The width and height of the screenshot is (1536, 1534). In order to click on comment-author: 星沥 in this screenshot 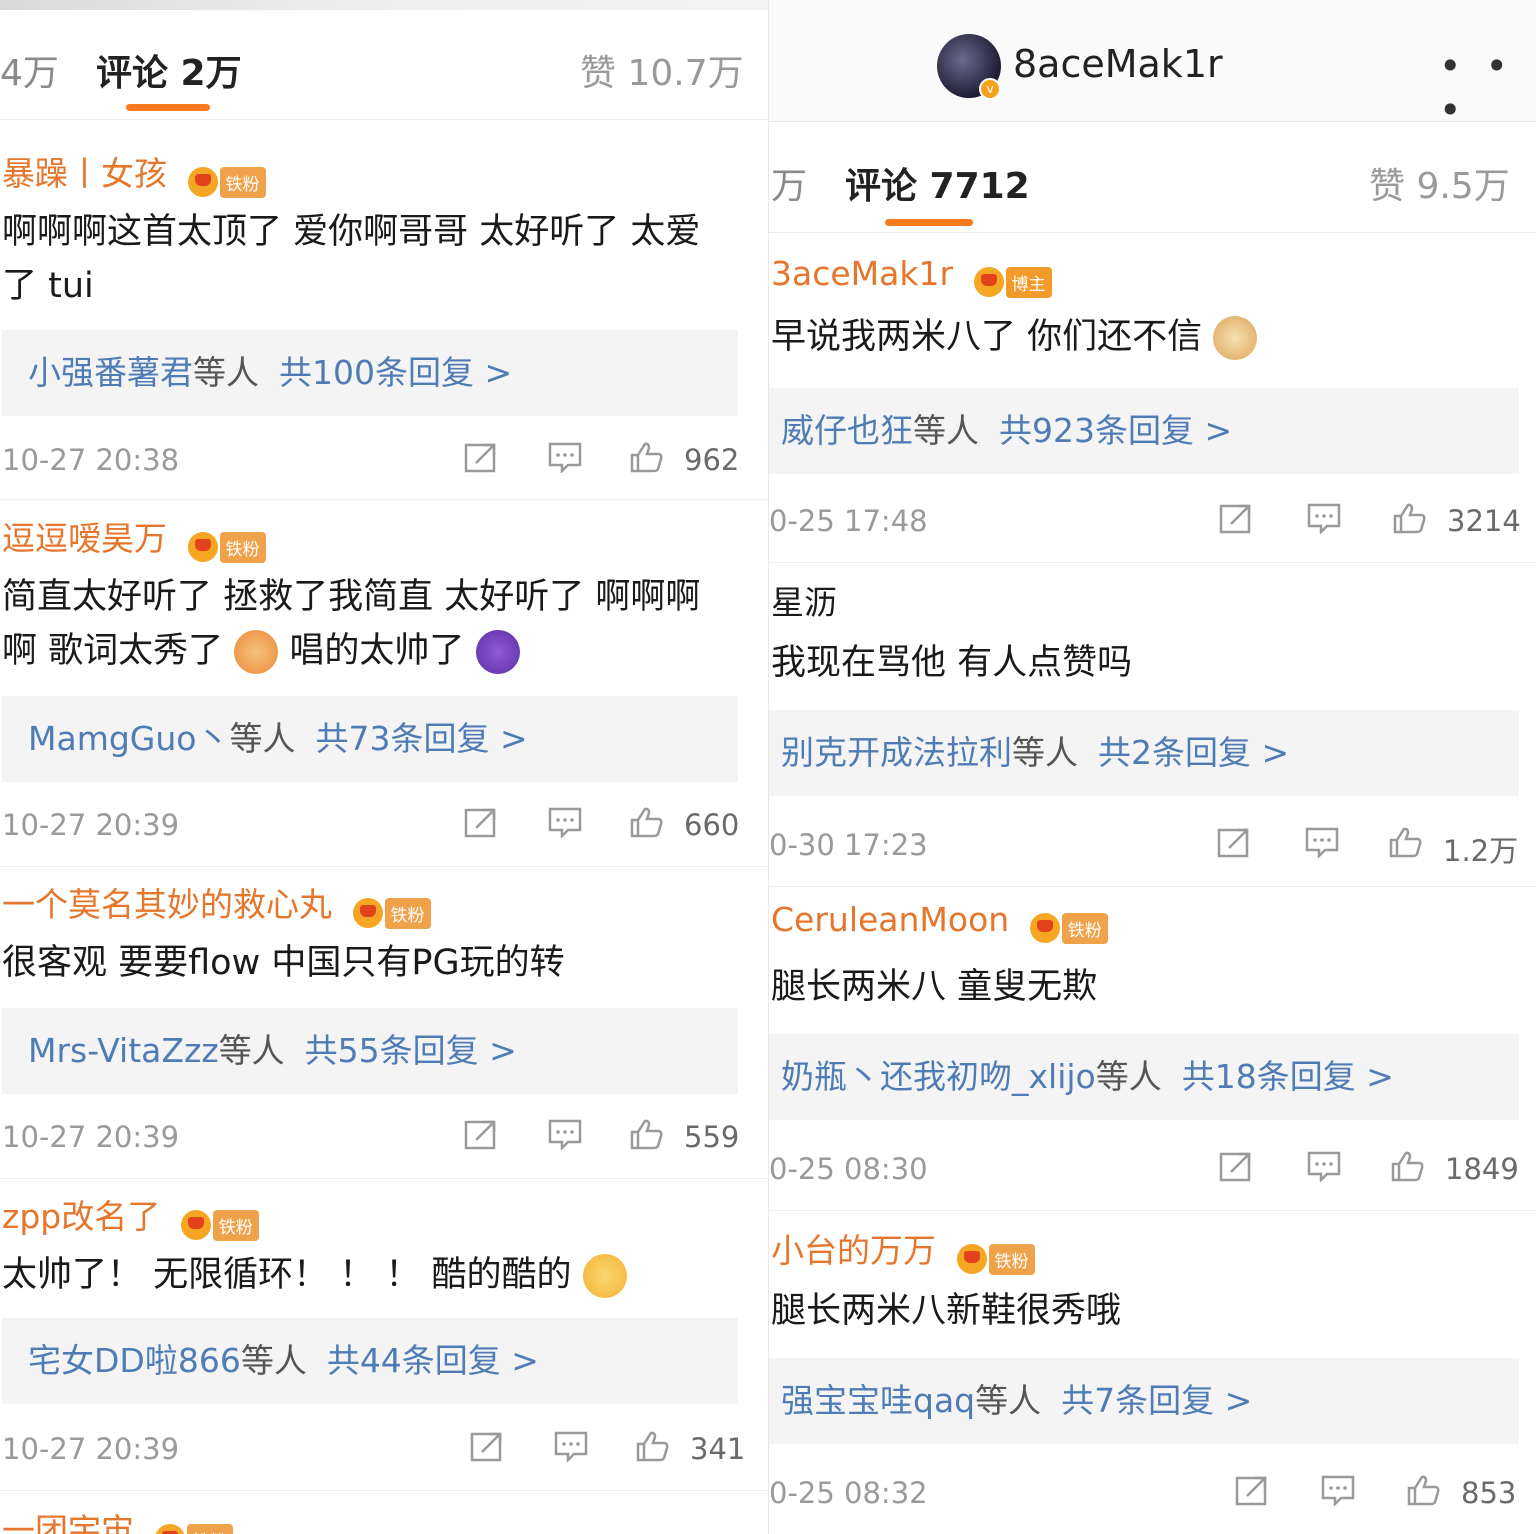, I will do `click(804, 600)`.